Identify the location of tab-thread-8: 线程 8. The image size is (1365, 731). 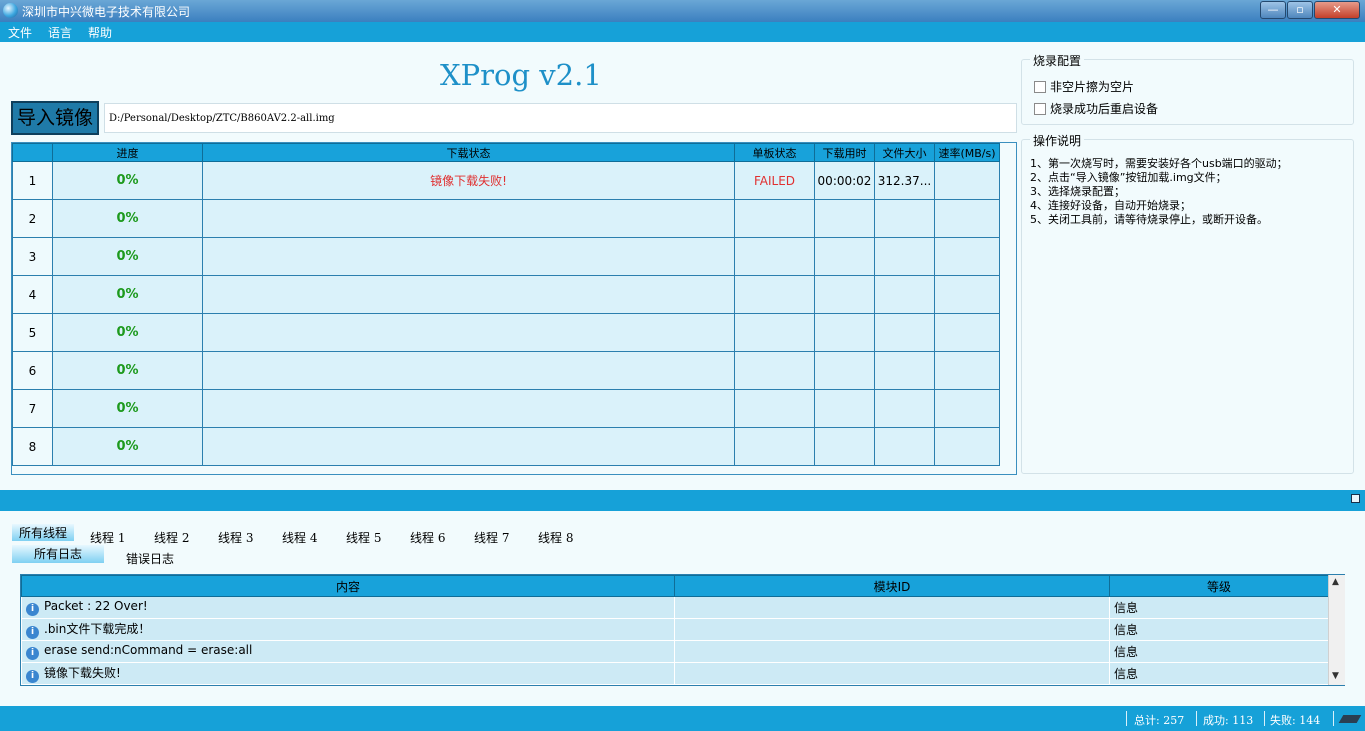
(555, 537).